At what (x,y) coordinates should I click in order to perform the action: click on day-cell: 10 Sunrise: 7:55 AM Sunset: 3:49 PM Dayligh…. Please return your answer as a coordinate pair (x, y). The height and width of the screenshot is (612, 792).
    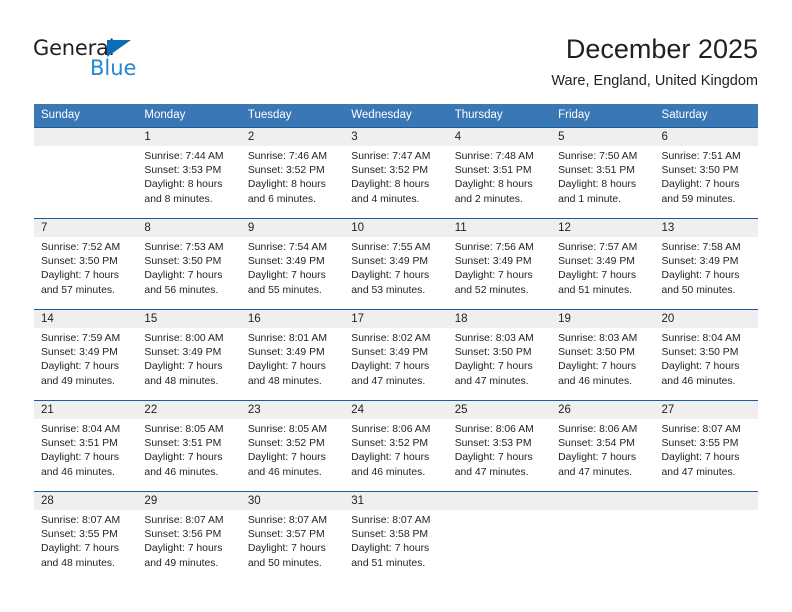
    Looking at the image, I should click on (396, 264).